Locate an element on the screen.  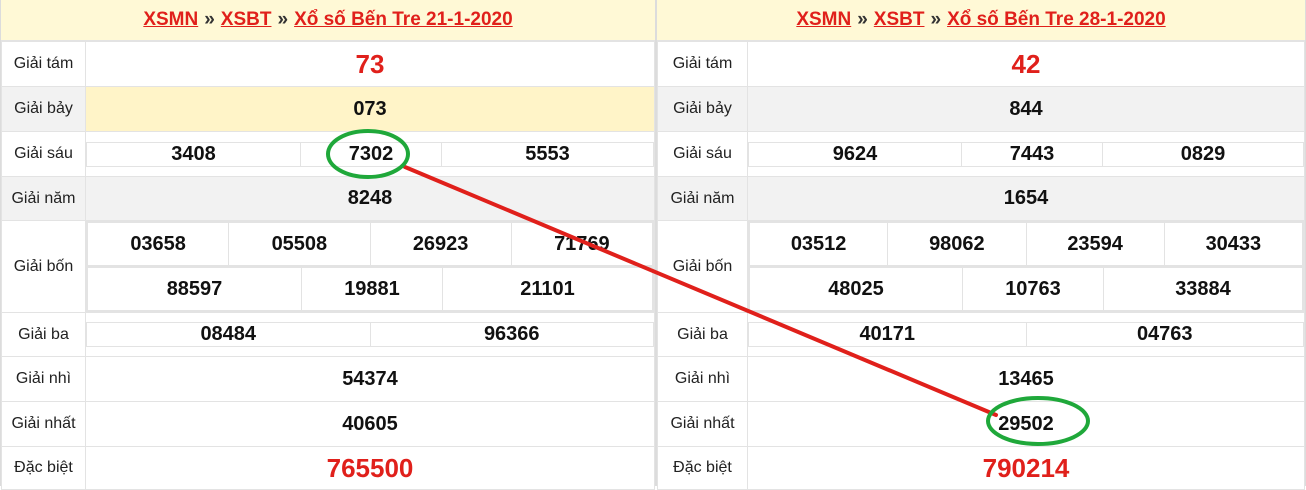
prize-value-4: 23594 is located at coordinates (1095, 244).